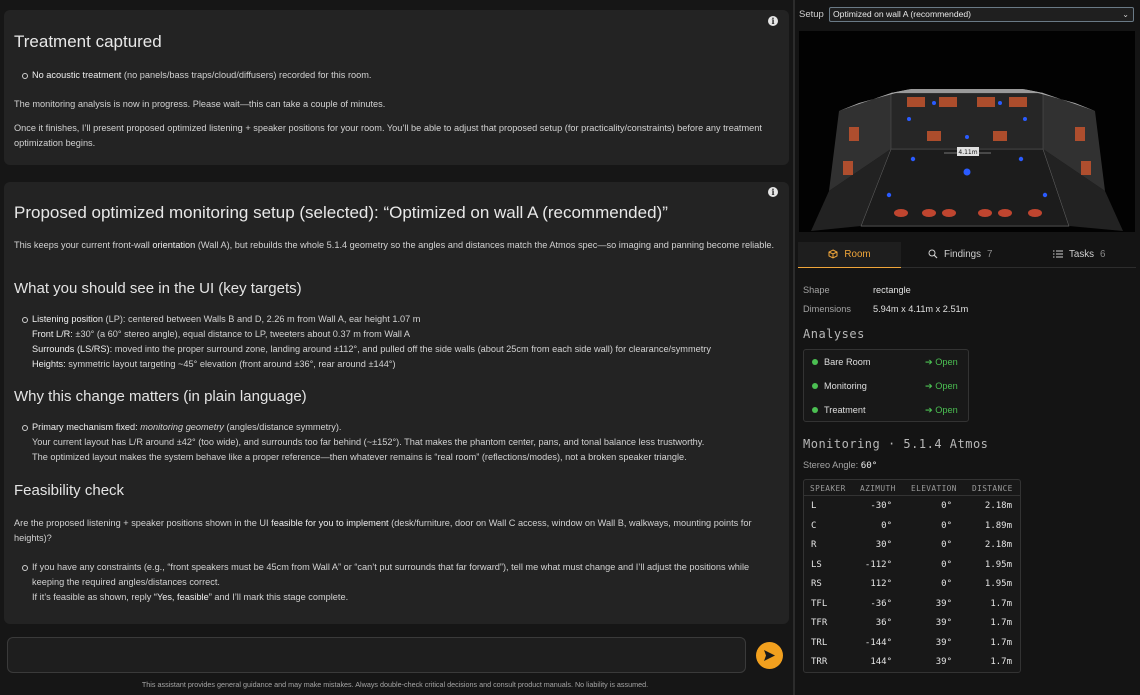 Image resolution: width=1140 pixels, height=695 pixels. Describe the element at coordinates (892, 290) in the screenshot. I see `shape-value: rectangle` at that location.